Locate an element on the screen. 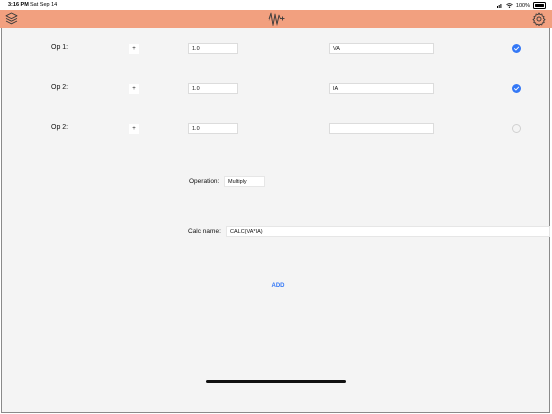 The width and height of the screenshot is (552, 414). operand-2-channel-input: IA is located at coordinates (381, 88).